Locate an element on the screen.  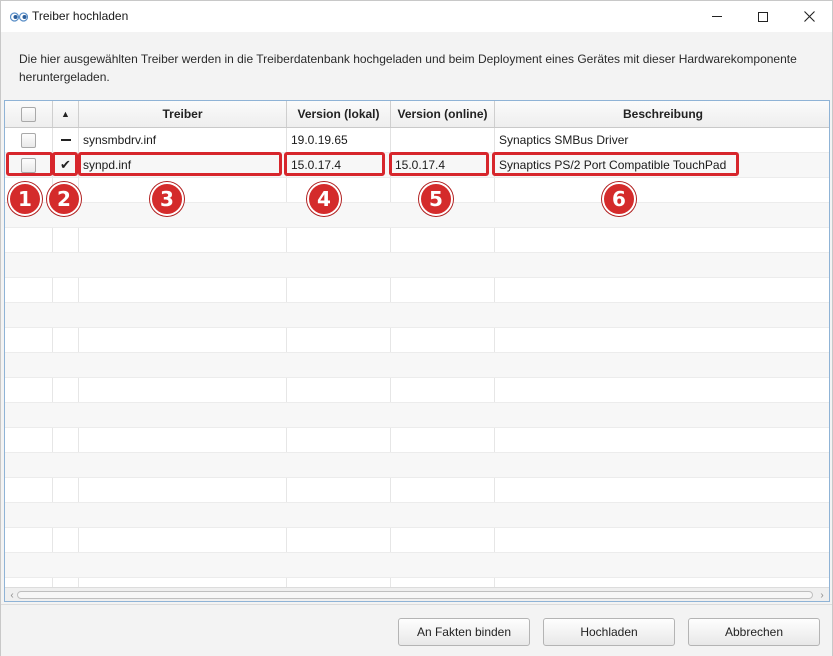
maximize-button is located at coordinates (763, 16).